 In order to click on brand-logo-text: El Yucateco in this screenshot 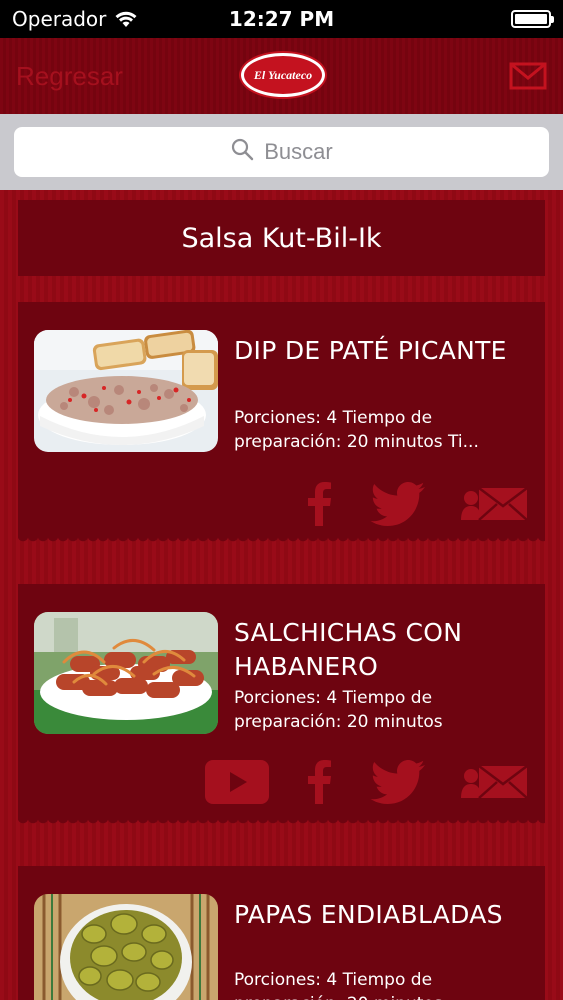, I will do `click(283, 74)`.